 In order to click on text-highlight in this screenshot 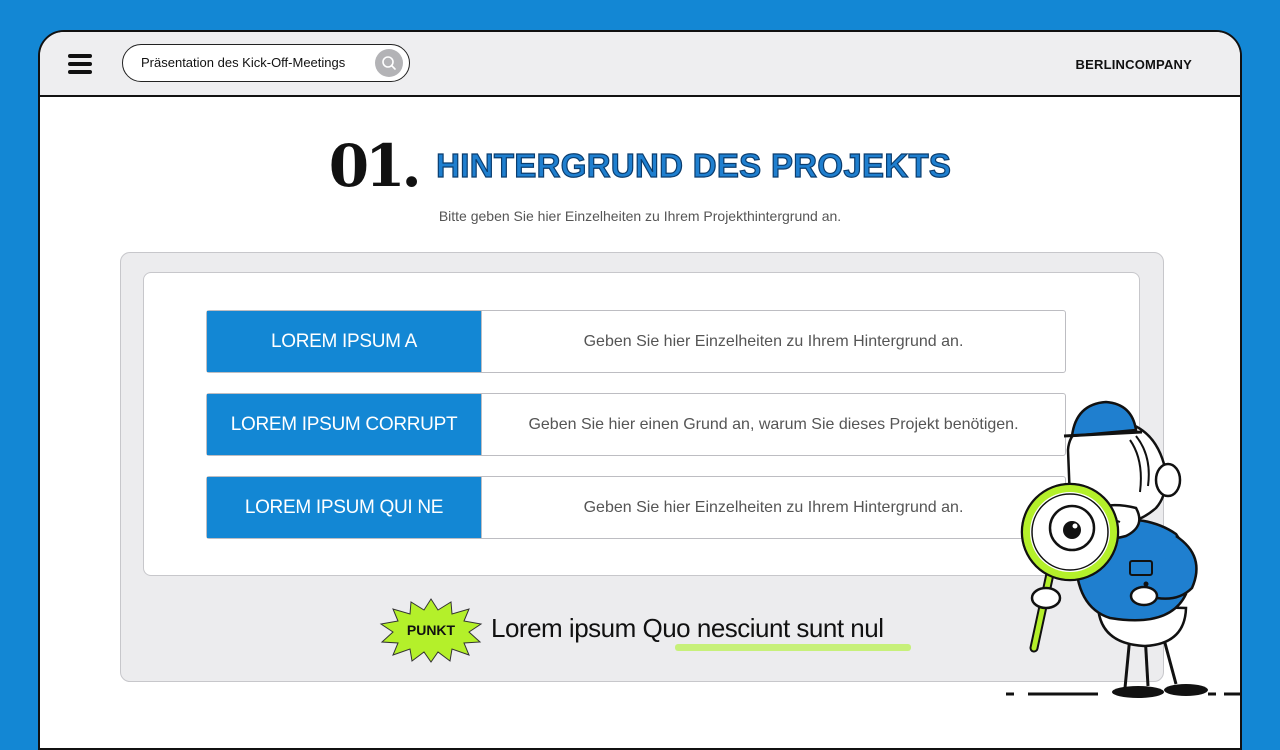, I will do `click(793, 647)`.